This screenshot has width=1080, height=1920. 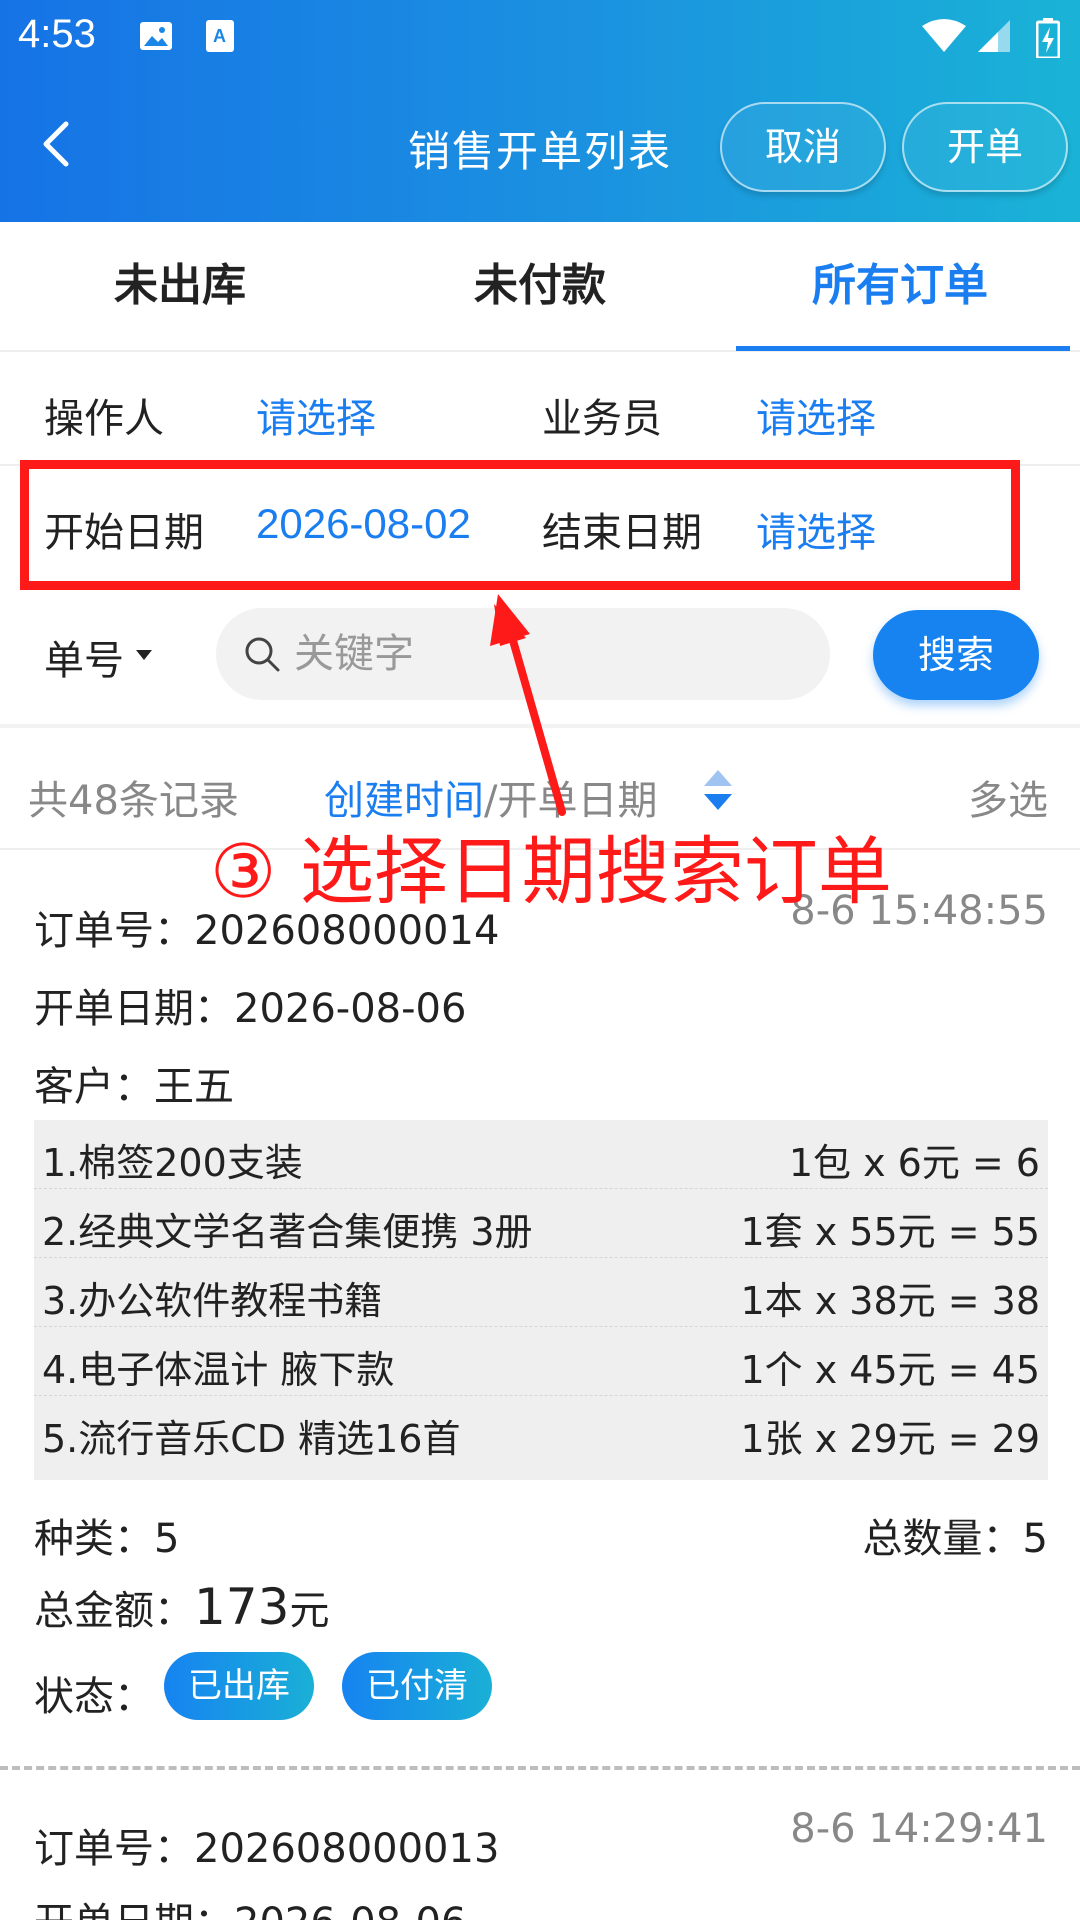 I want to click on multi-select-button: 多选, so click(x=1008, y=797).